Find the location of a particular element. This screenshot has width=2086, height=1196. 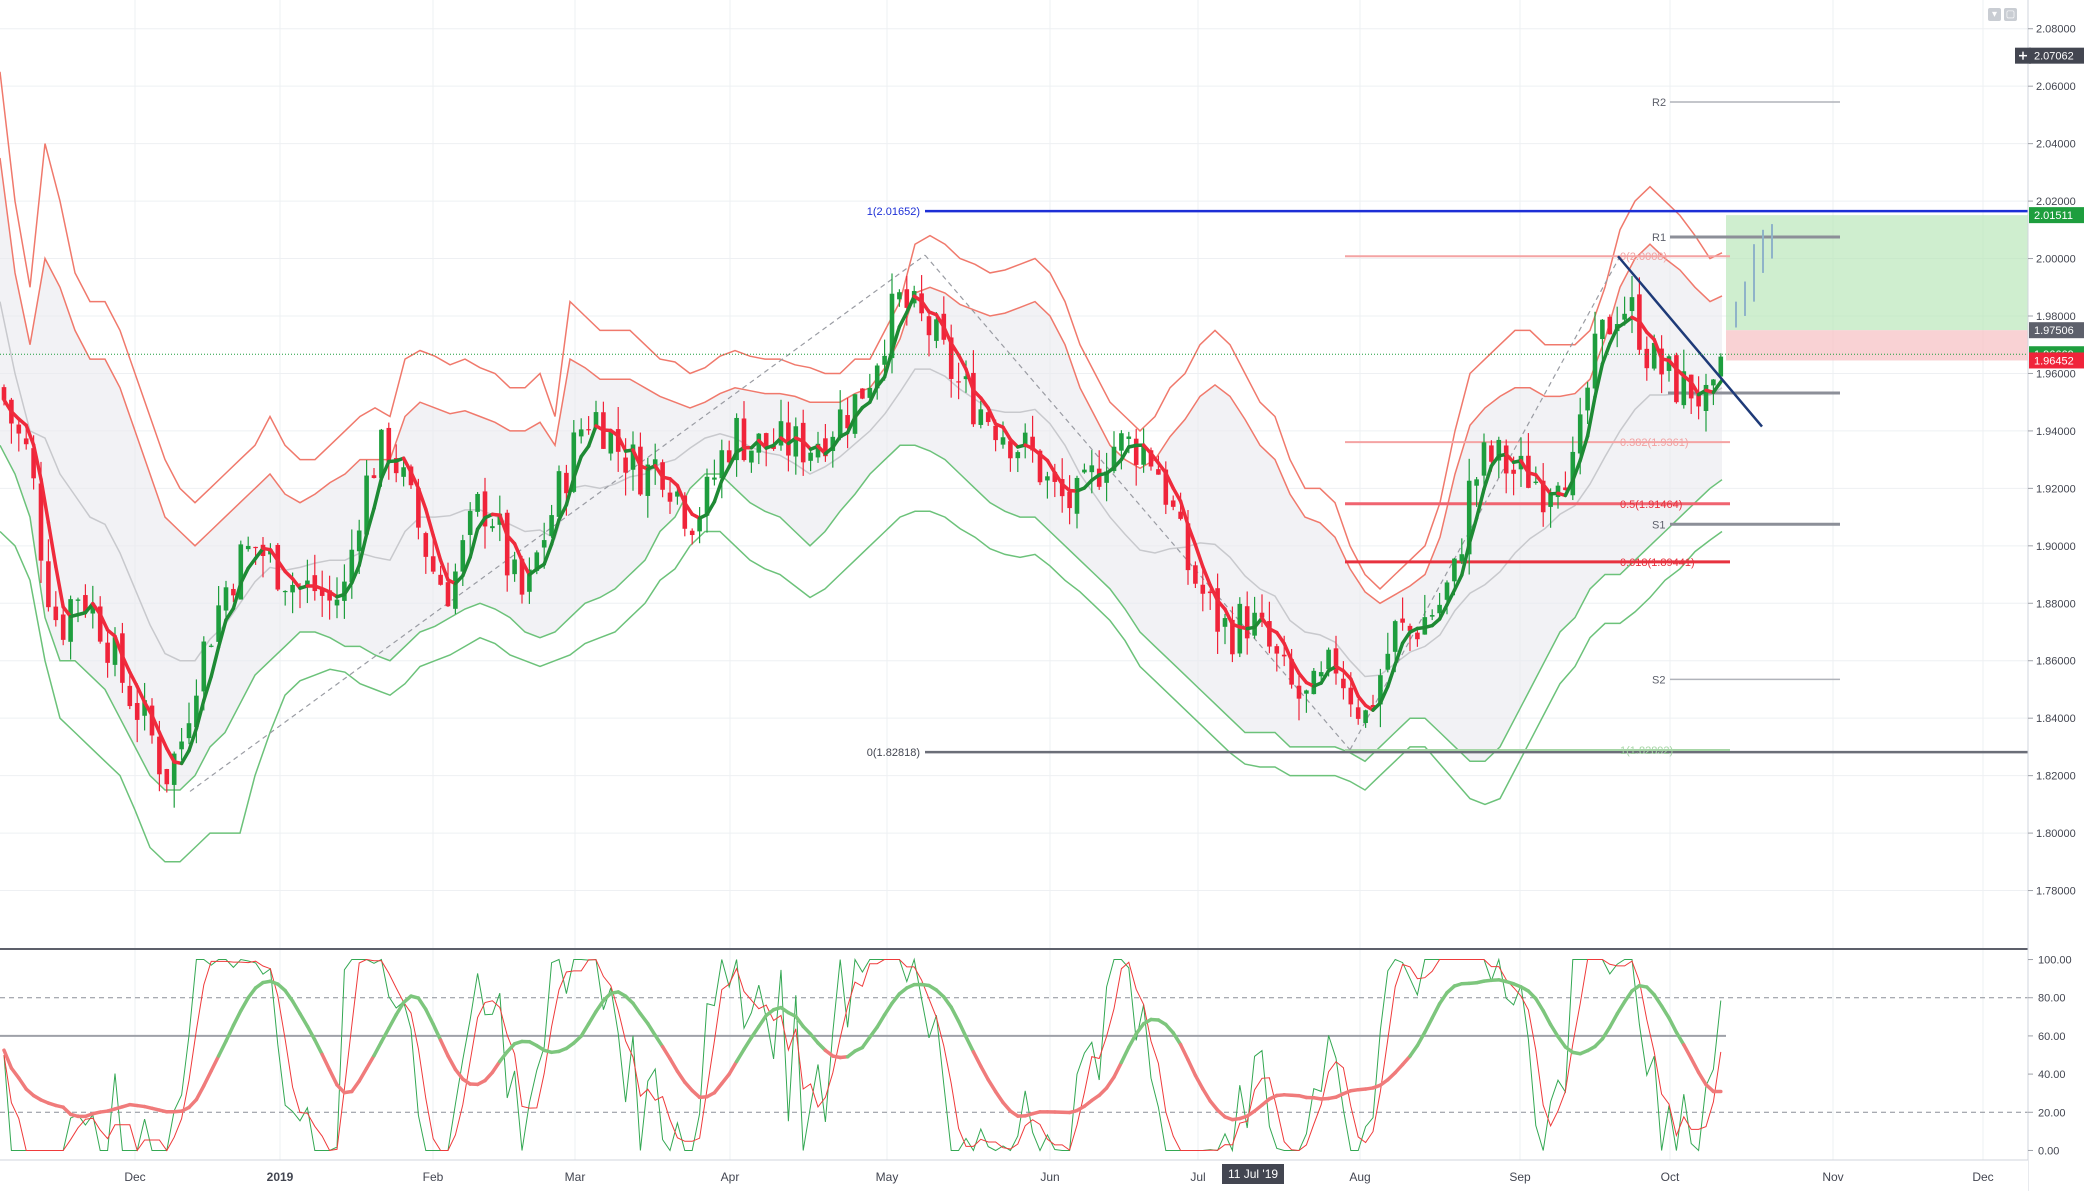

price-tick-label: 2.02000 is located at coordinates (2056, 202).